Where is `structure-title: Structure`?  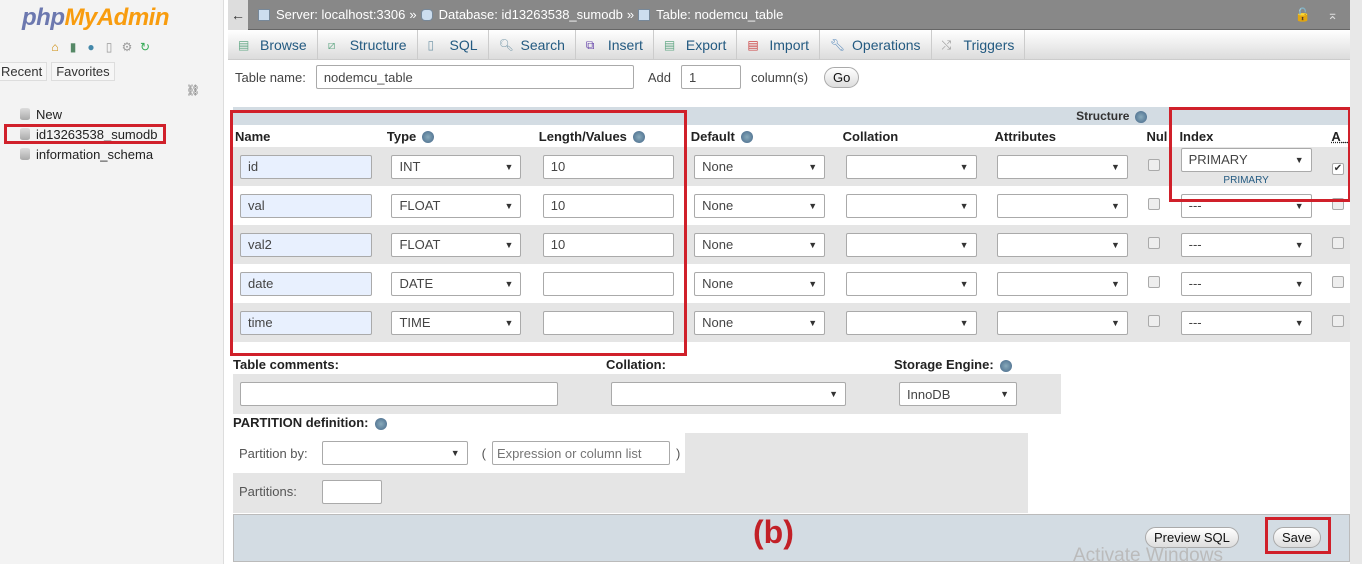
structure-title: Structure is located at coordinates (1103, 116).